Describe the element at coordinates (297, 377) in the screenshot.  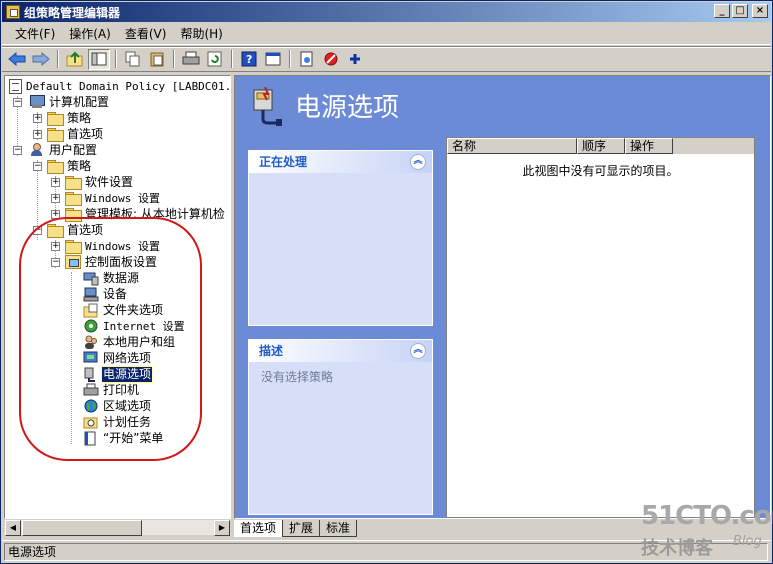
I see `description-text: 没有选择策略` at that location.